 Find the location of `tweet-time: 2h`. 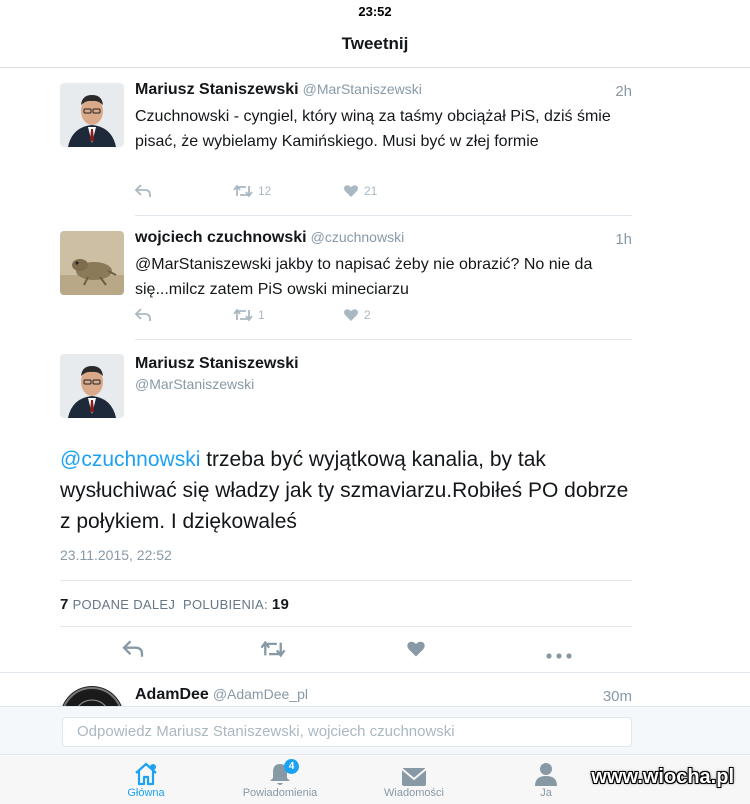

tweet-time: 2h is located at coordinates (623, 91).